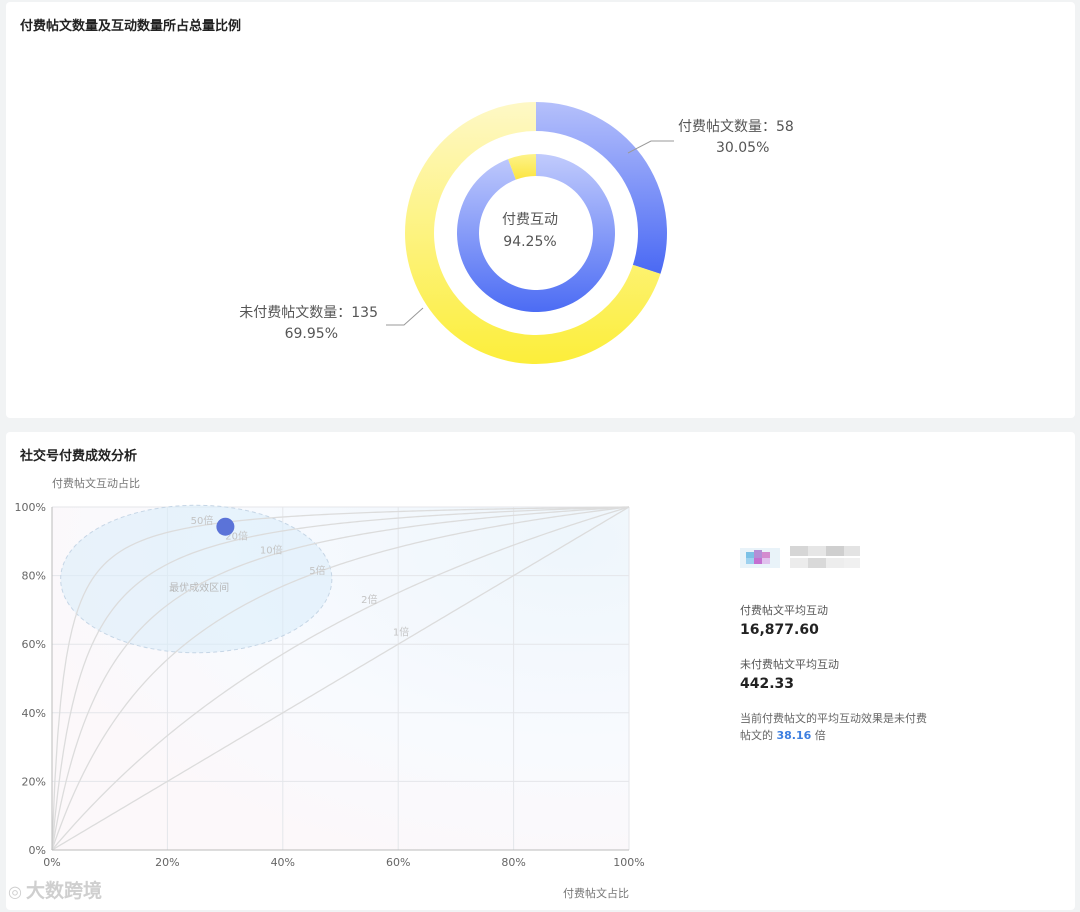 This screenshot has width=1080, height=912. What do you see at coordinates (850, 620) in the screenshot?
I see `paid-avg-block: 付费帖文平均互动 16,877.60` at bounding box center [850, 620].